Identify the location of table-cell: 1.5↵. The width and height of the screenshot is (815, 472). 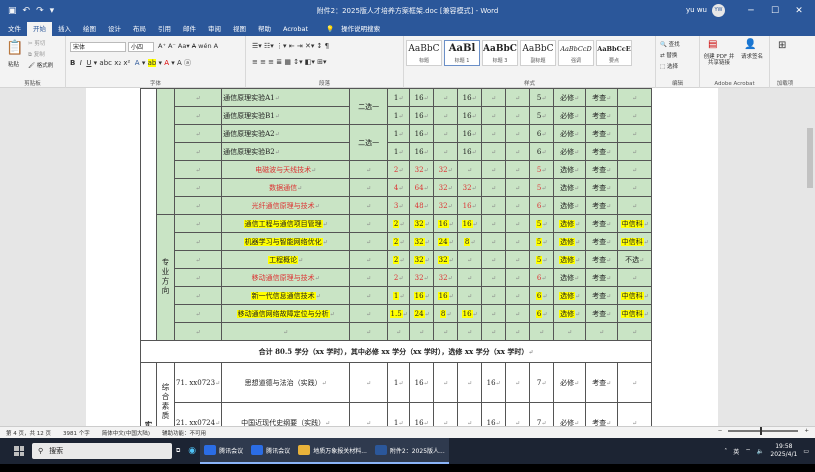
(399, 313).